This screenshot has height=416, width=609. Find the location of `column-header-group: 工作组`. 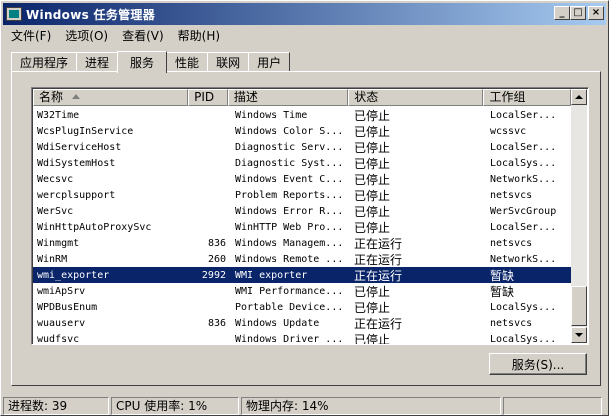

column-header-group: 工作组 is located at coordinates (527, 97).